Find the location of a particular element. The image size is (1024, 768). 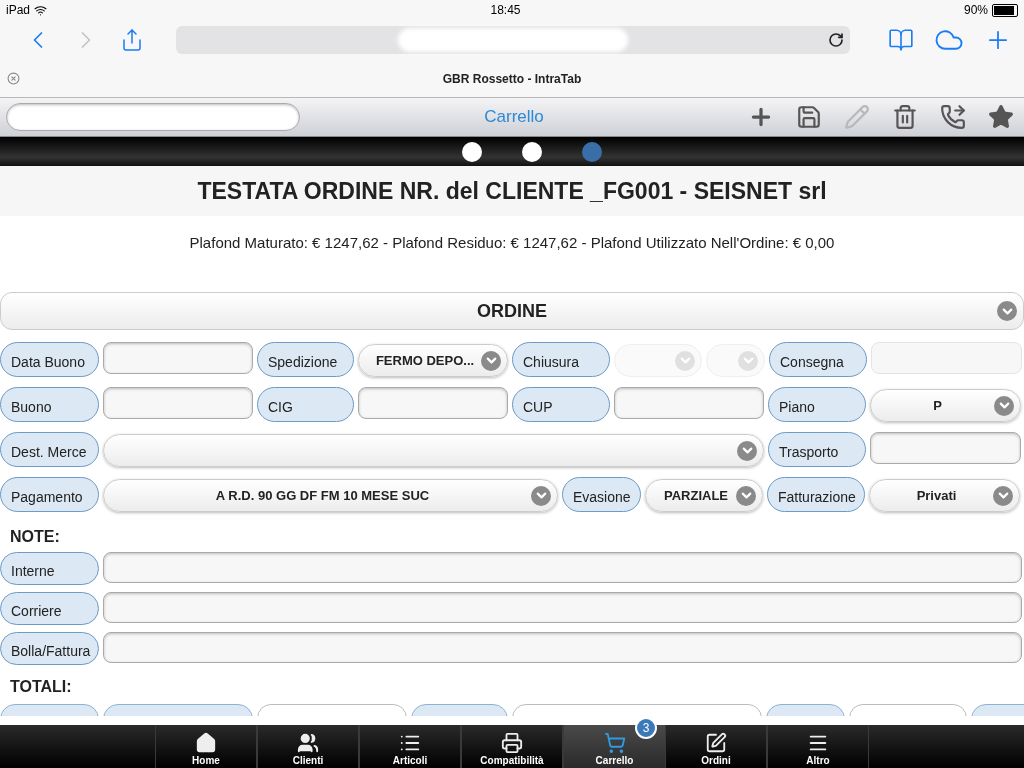

field-label: Pagamento is located at coordinates (49, 494).